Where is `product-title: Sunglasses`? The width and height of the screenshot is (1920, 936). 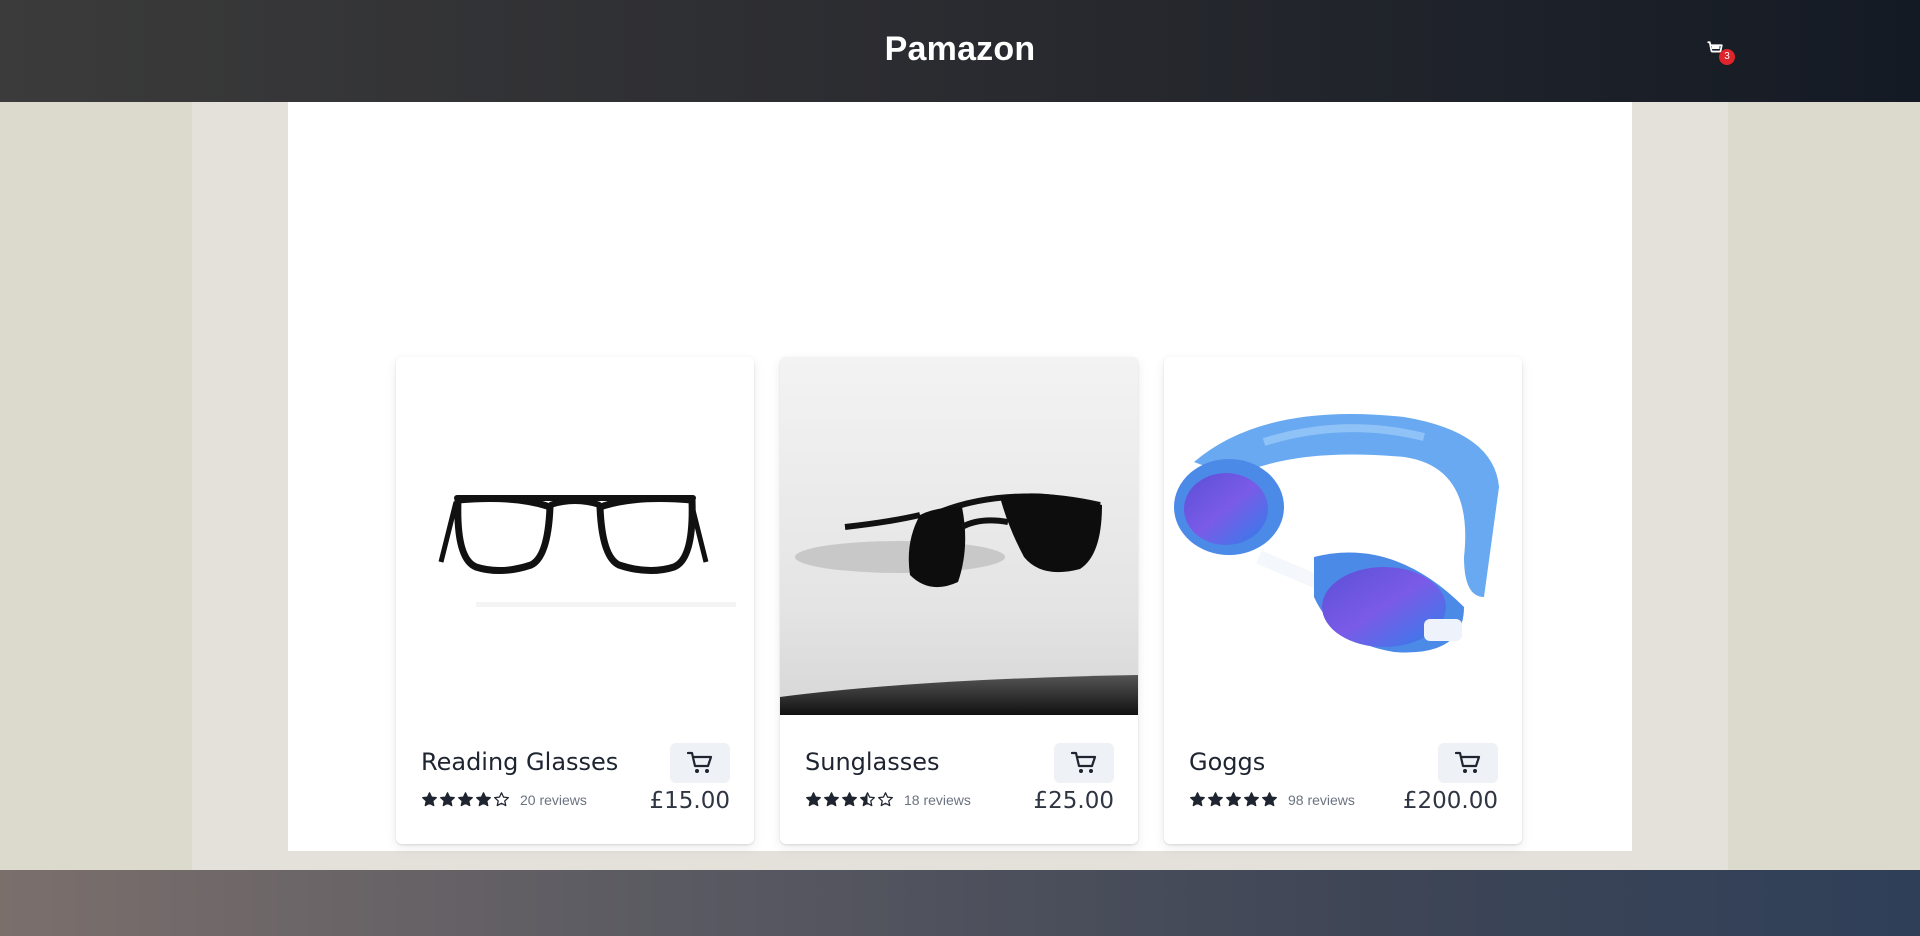
product-title: Sunglasses is located at coordinates (872, 762).